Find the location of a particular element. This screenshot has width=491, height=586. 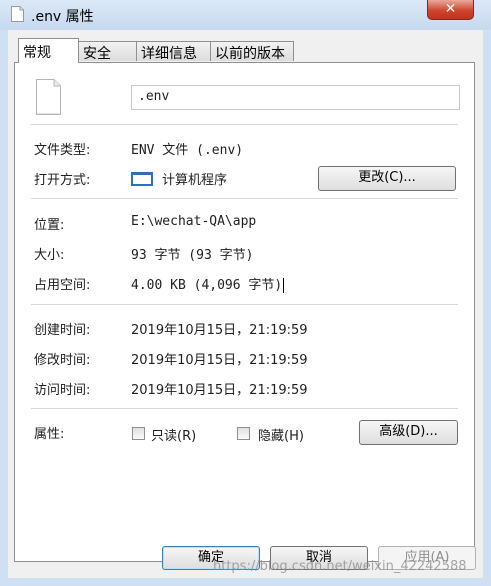

app-window-icon is located at coordinates (142, 179).